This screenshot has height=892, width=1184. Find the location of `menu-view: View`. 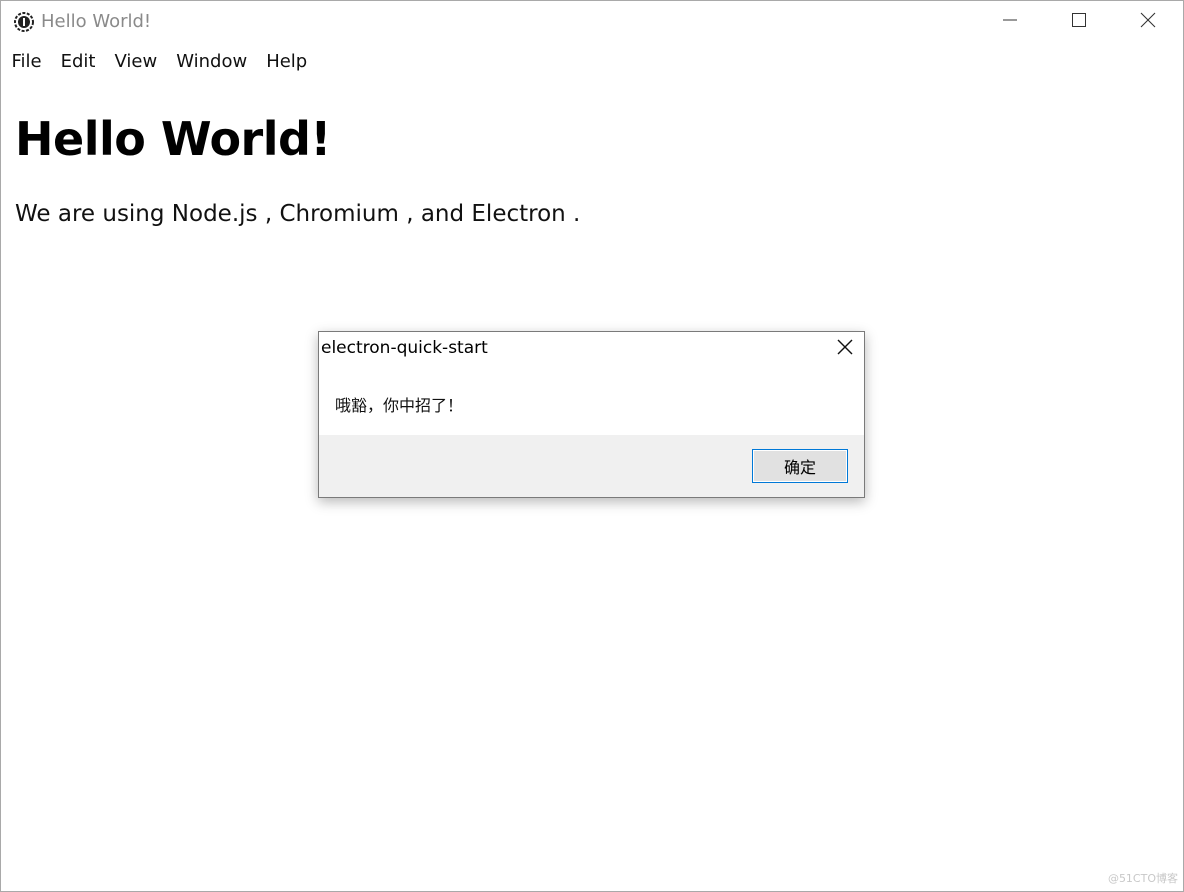

menu-view: View is located at coordinates (136, 61).